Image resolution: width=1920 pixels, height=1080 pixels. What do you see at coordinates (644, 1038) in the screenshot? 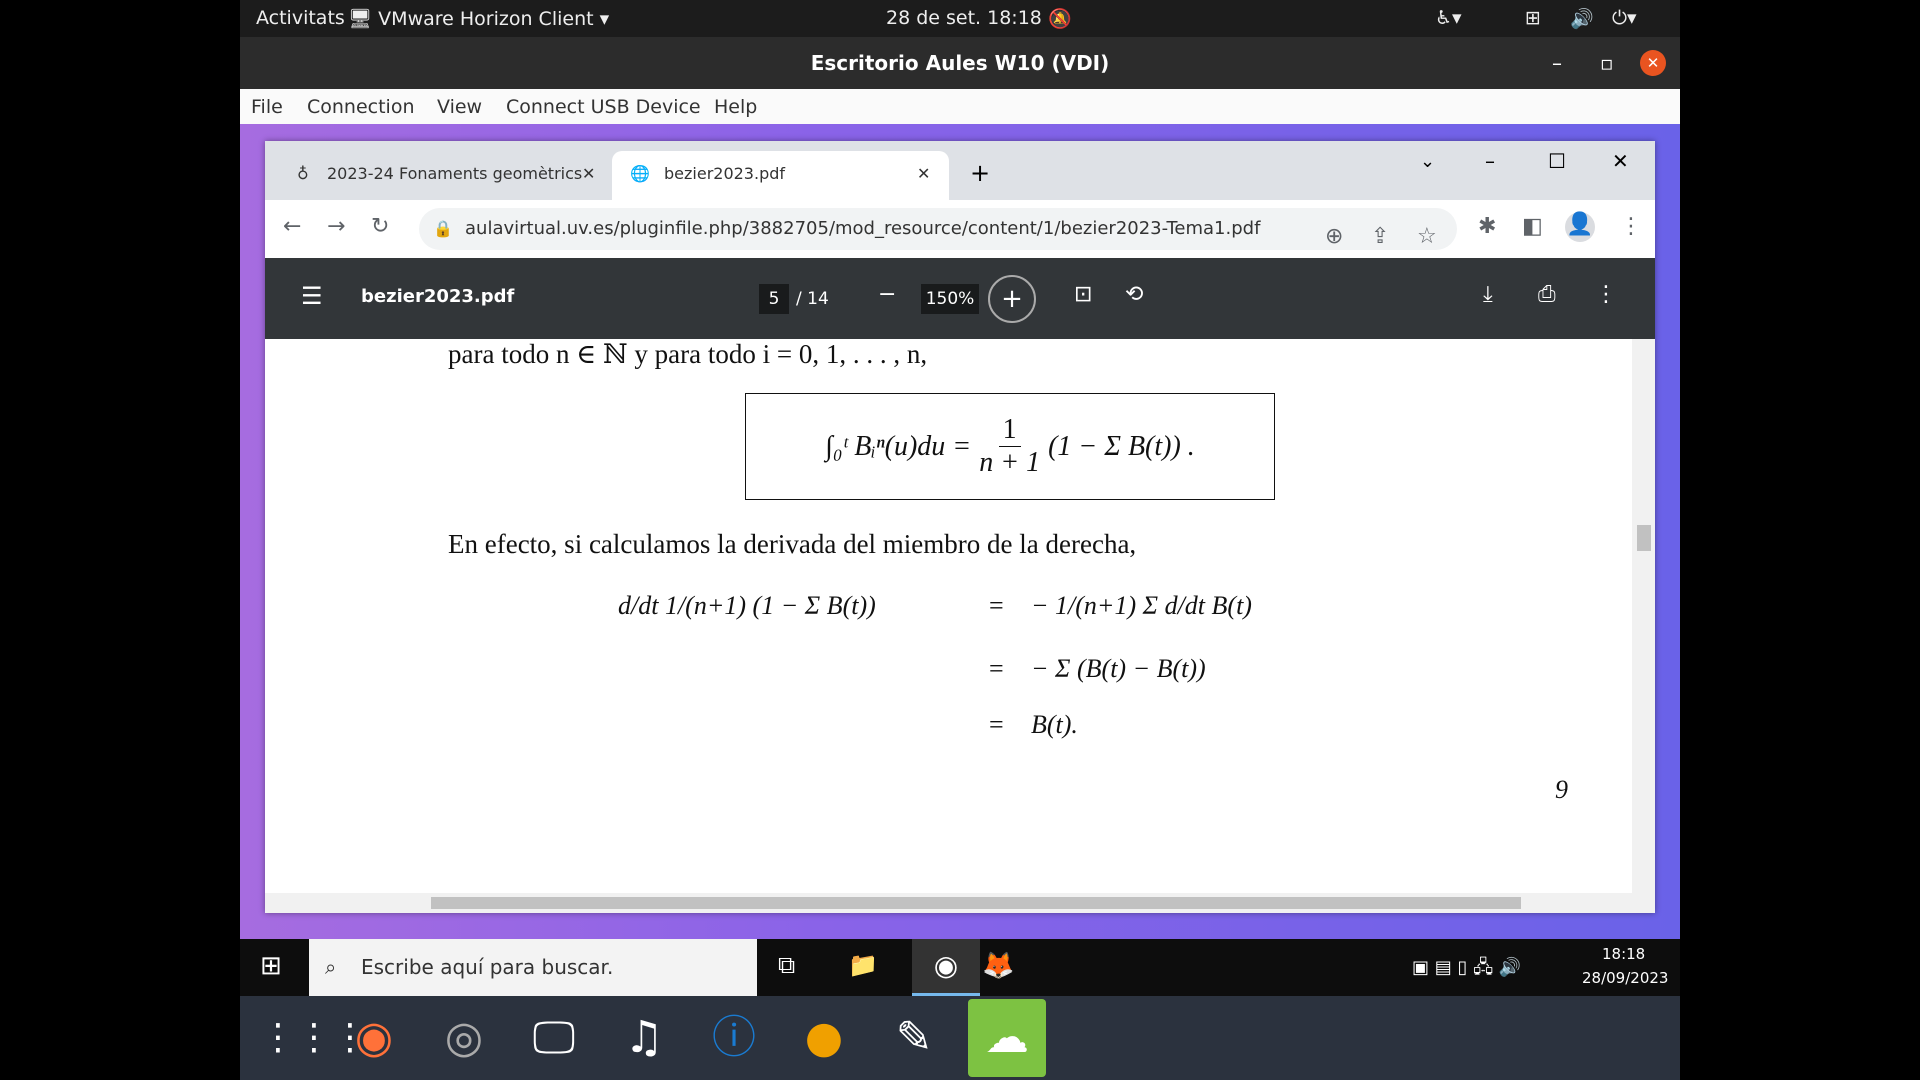
I see `music-icon: ♫` at bounding box center [644, 1038].